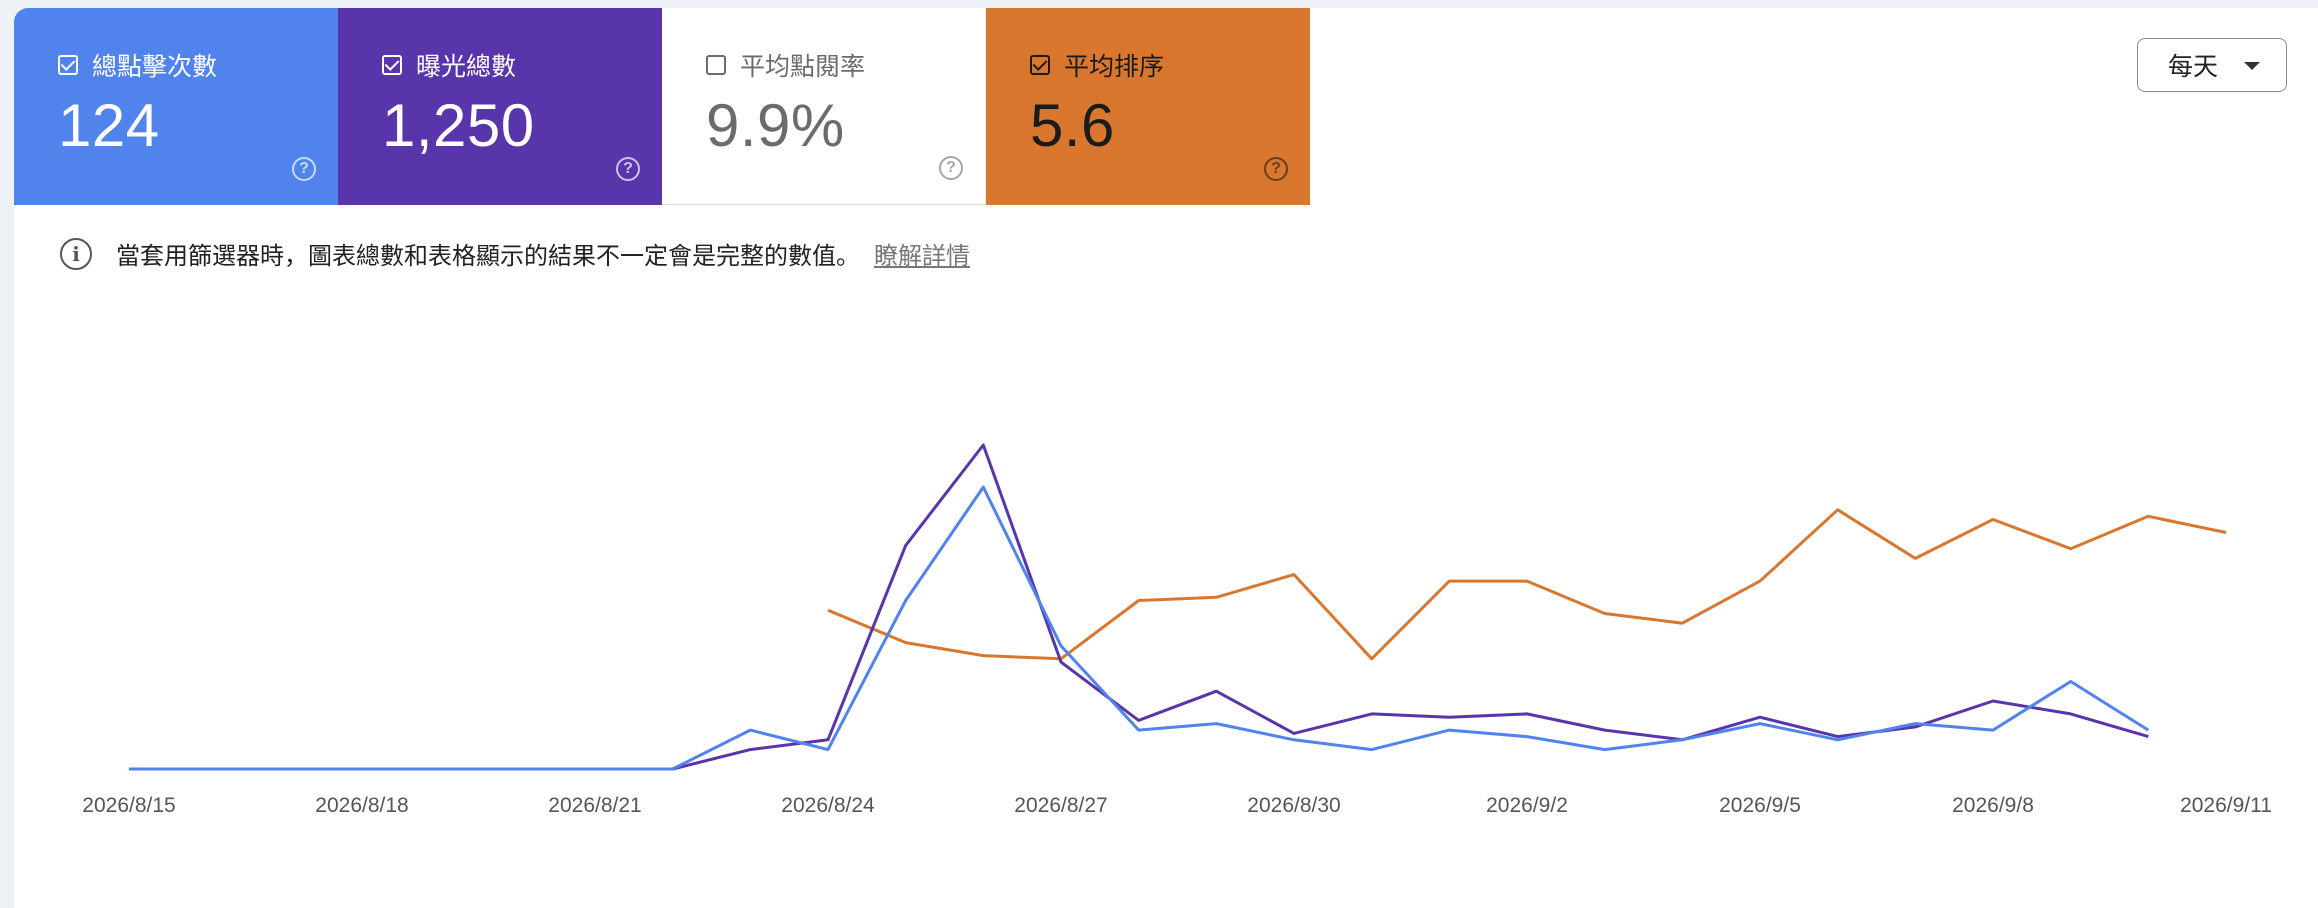  I want to click on x-tick-label: 2026/8/15, so click(128, 805).